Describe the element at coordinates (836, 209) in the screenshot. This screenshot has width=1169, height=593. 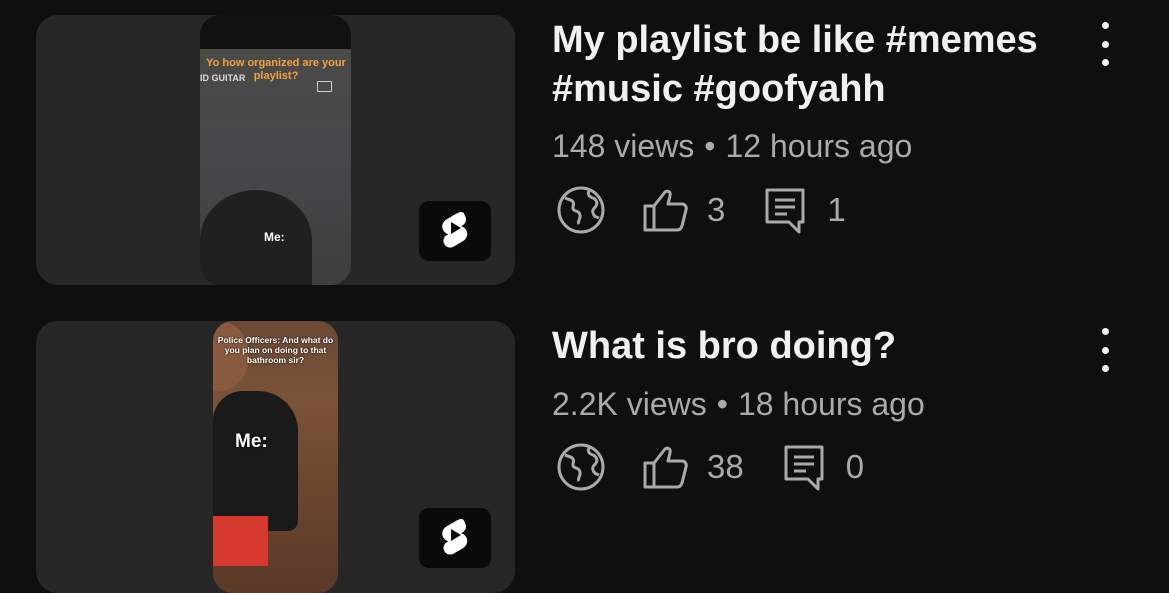
I see `comment-count: 1` at that location.